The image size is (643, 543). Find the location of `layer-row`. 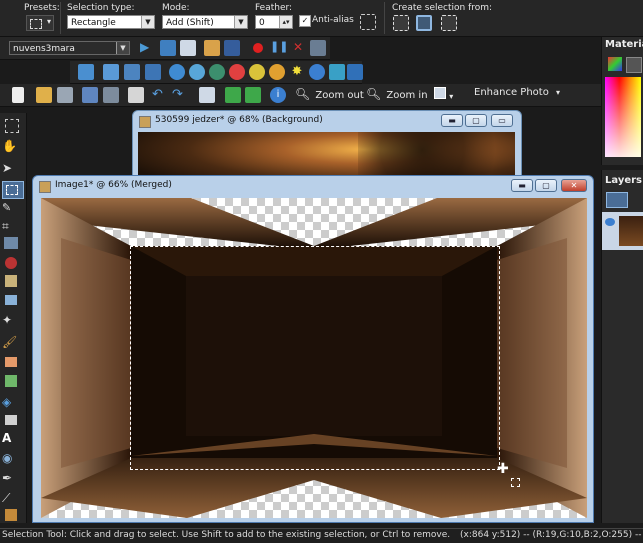

layer-row is located at coordinates (622, 231).